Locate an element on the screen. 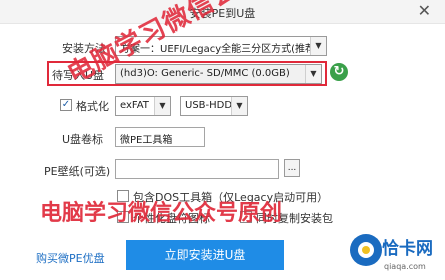  wallpaper-label: PE壁纸(可选) is located at coordinates (77, 171).